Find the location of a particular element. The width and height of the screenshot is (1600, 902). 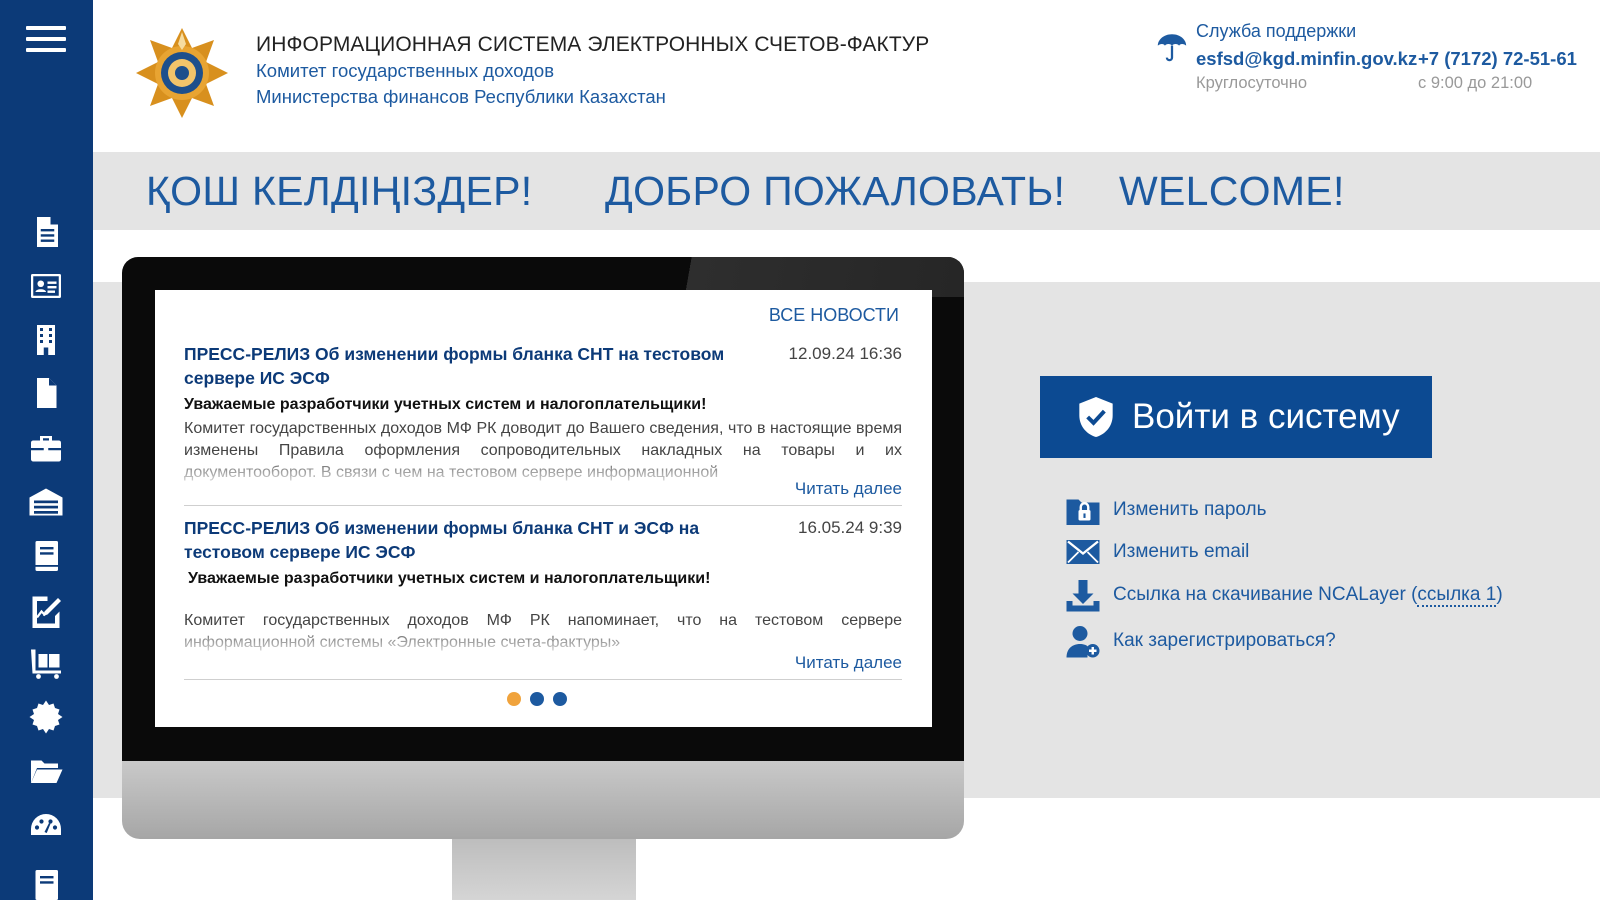

news-date: 16.05.24 9:39 is located at coordinates (850, 527).